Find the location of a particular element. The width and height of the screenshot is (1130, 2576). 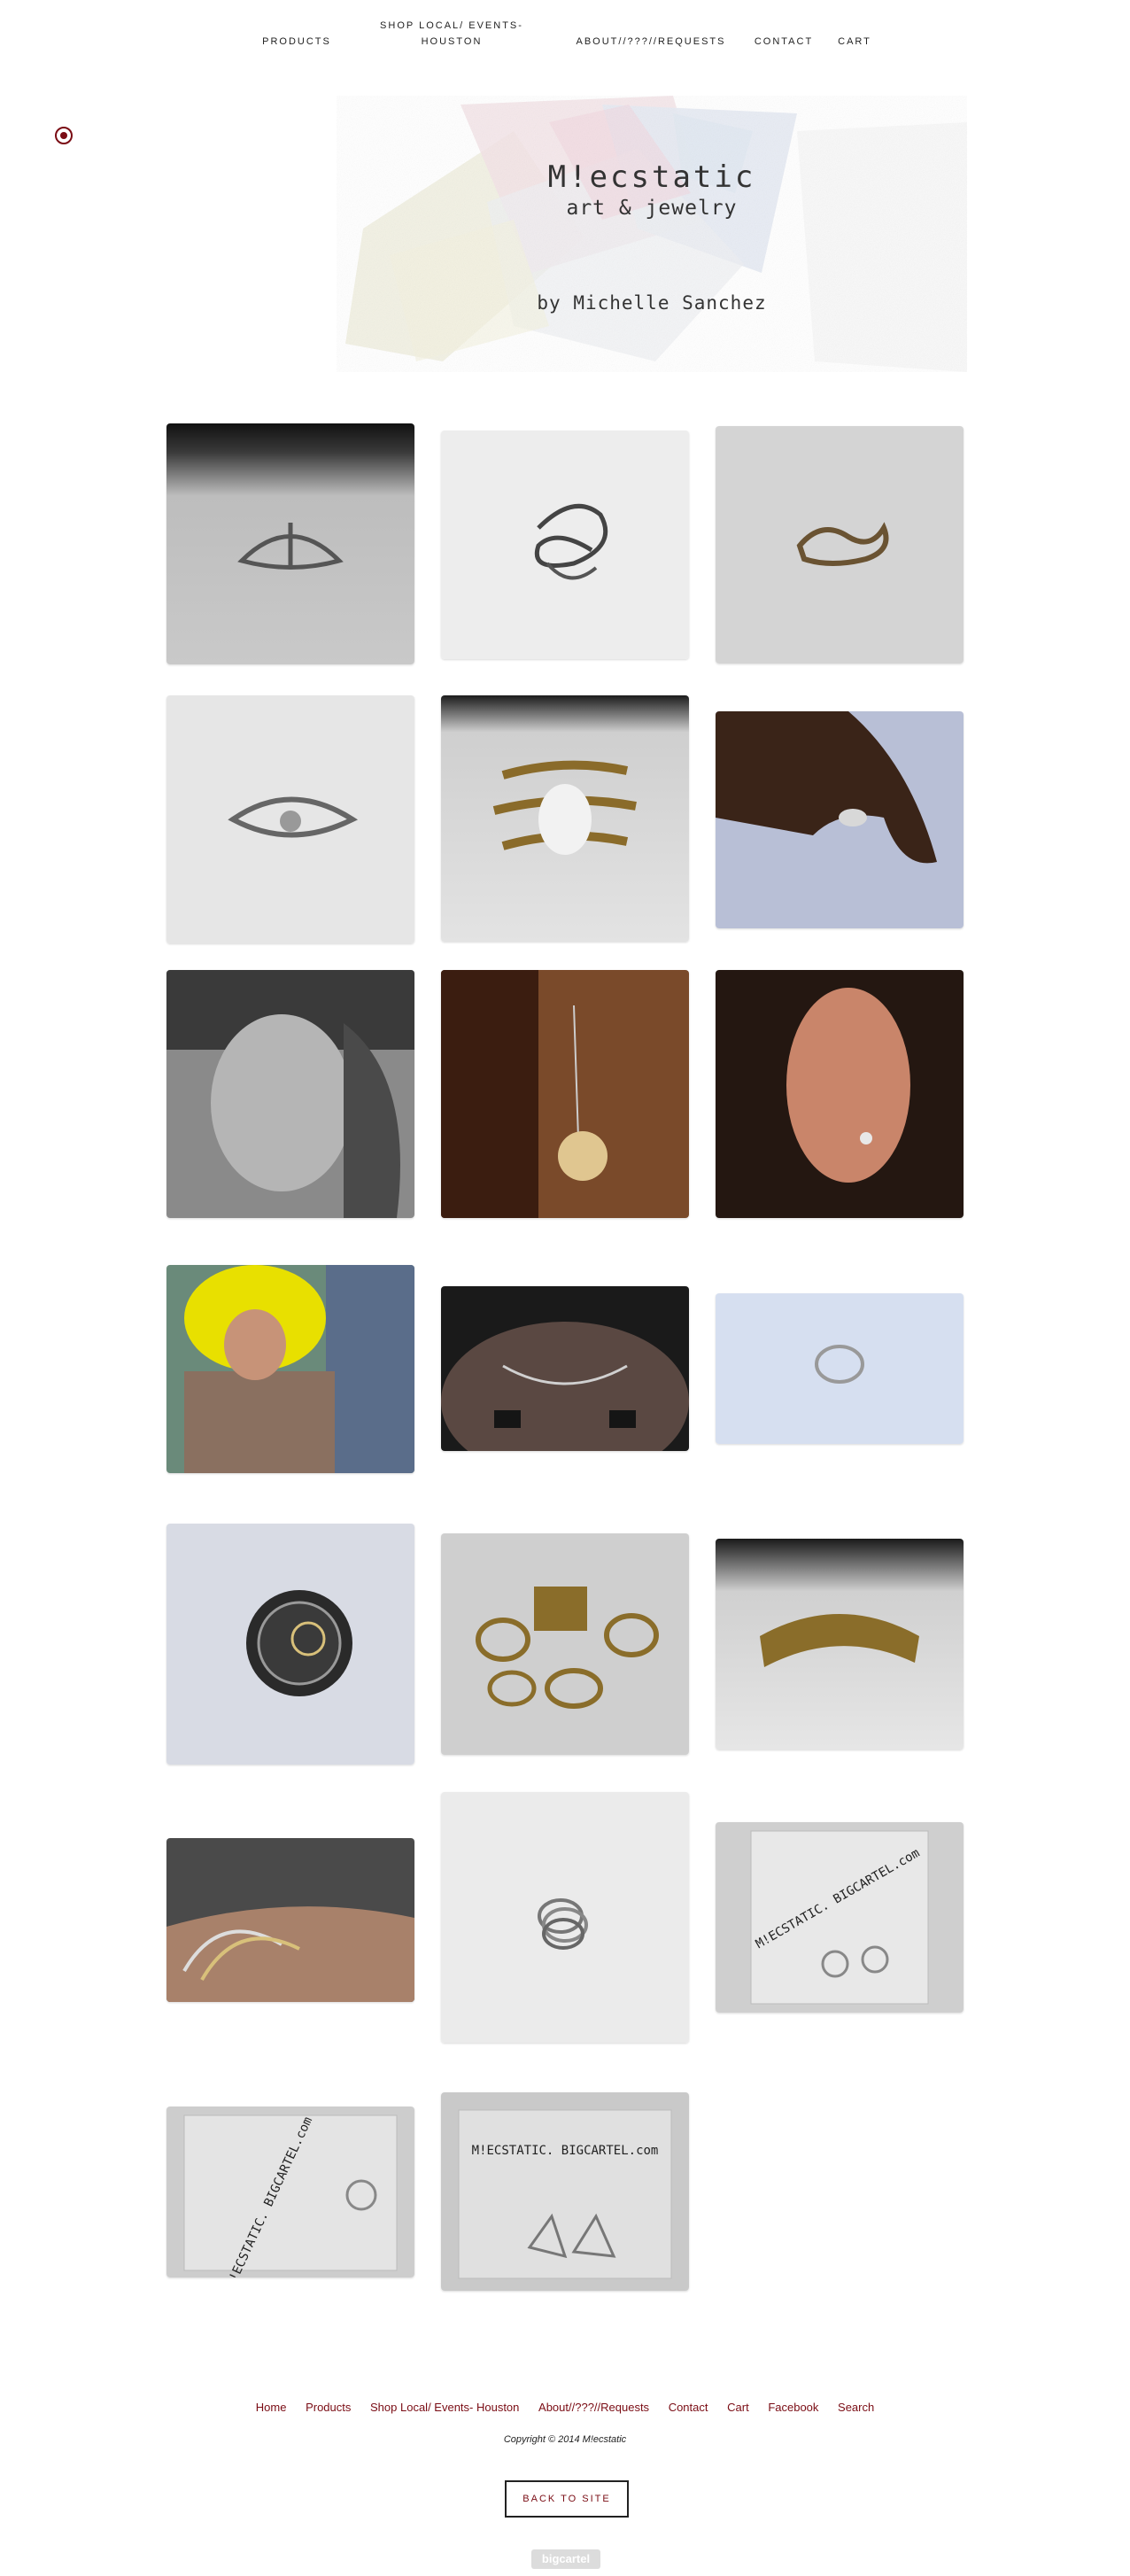

product-tile-gold-ring-set is located at coordinates (565, 1644).